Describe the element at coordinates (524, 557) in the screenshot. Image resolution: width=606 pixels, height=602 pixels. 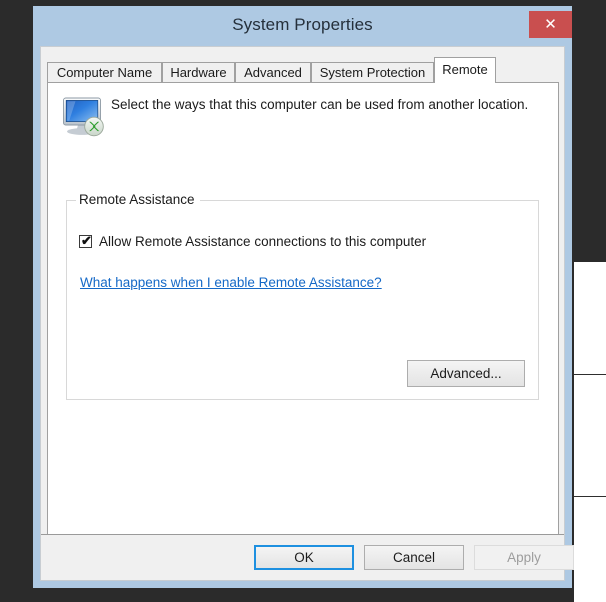
I see `apply-button: Apply` at that location.